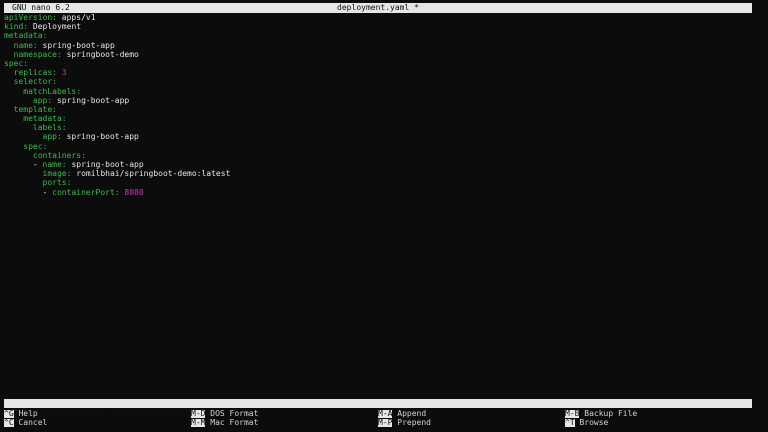 The image size is (768, 432). I want to click on yaml-value: romilbhai/springboot-demo:latest, so click(151, 174).